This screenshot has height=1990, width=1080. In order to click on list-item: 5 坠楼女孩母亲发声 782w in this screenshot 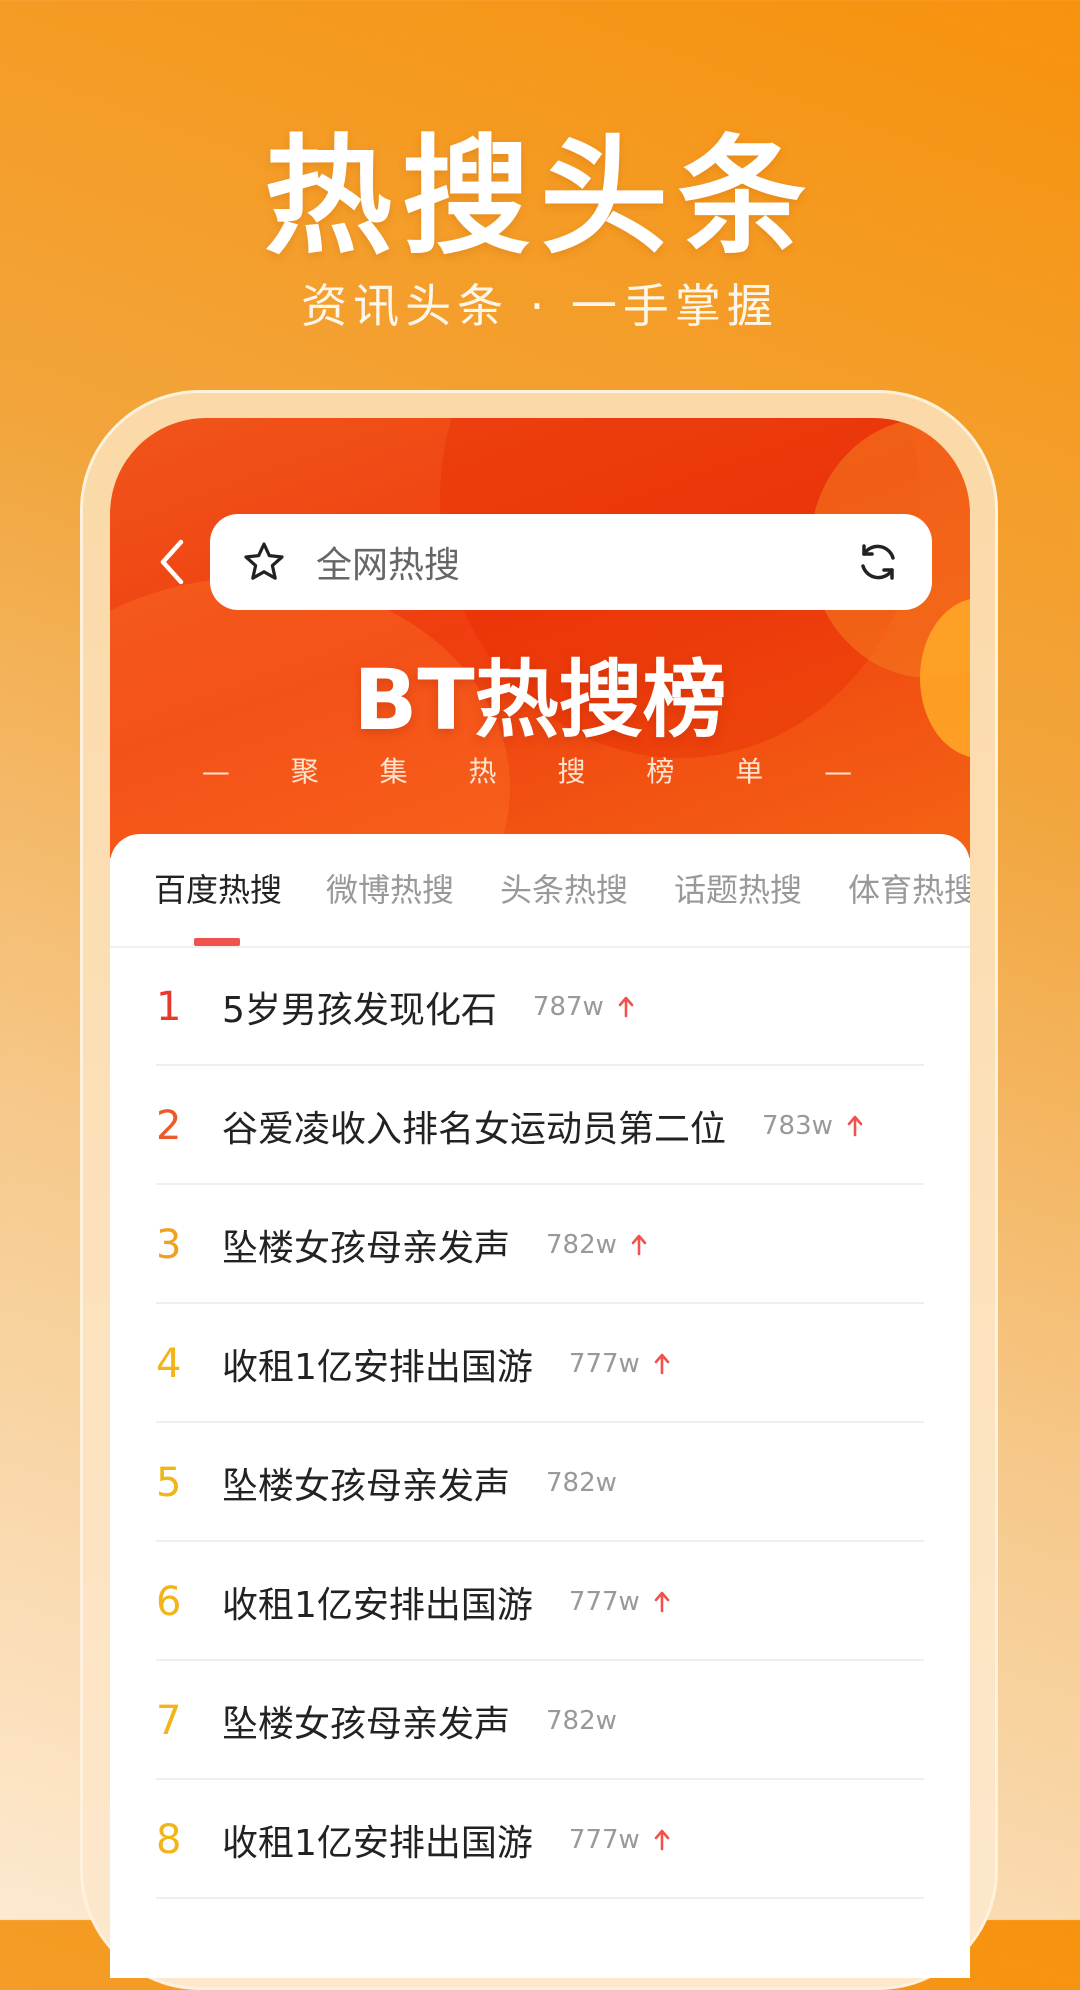, I will do `click(540, 1483)`.